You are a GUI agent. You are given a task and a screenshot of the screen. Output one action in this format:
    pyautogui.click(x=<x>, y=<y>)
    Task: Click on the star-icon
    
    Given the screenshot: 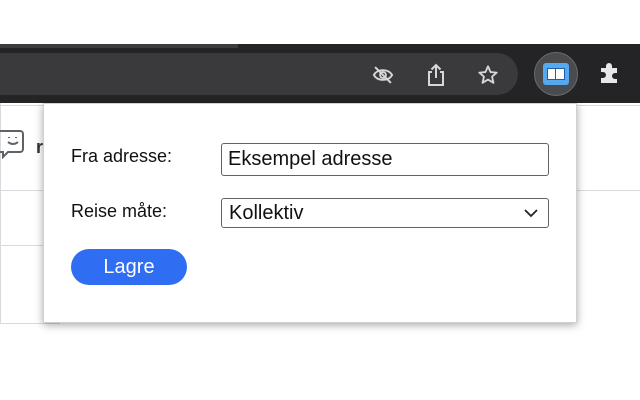 What is the action you would take?
    pyautogui.click(x=488, y=75)
    